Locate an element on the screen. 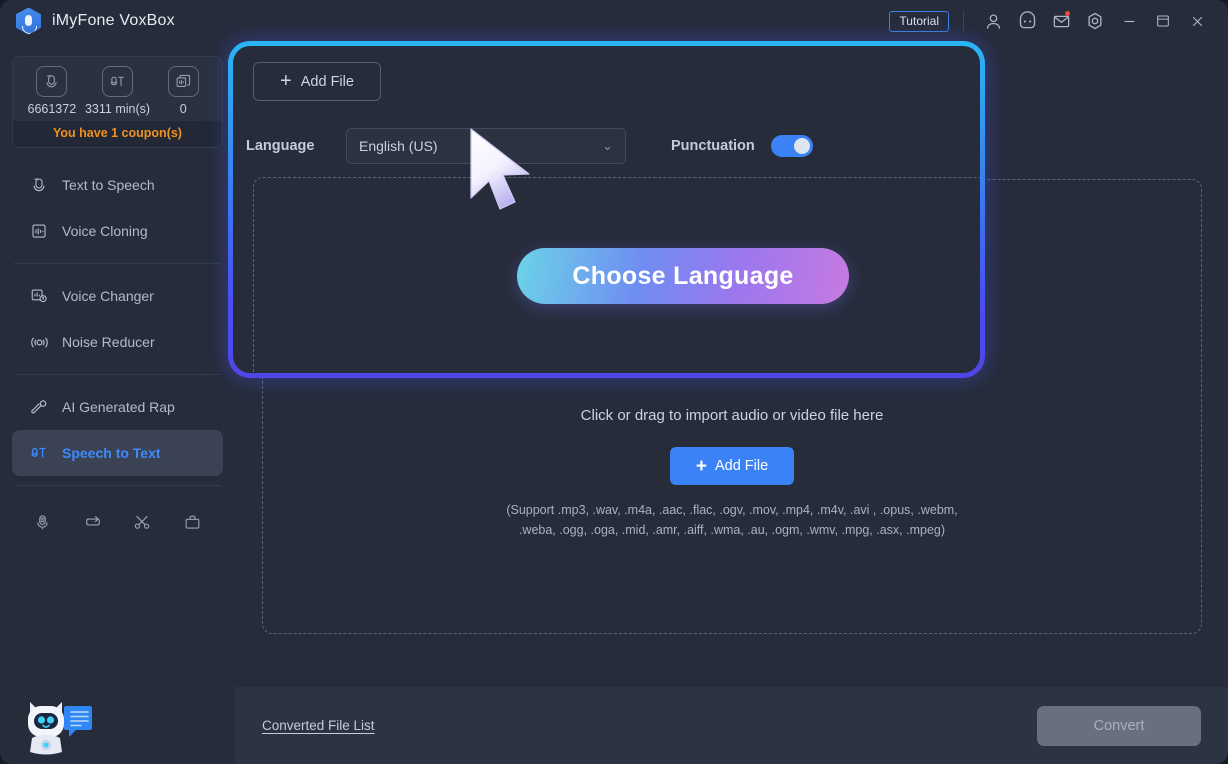 The height and width of the screenshot is (764, 1228). clone-credit-icon is located at coordinates (183, 81).